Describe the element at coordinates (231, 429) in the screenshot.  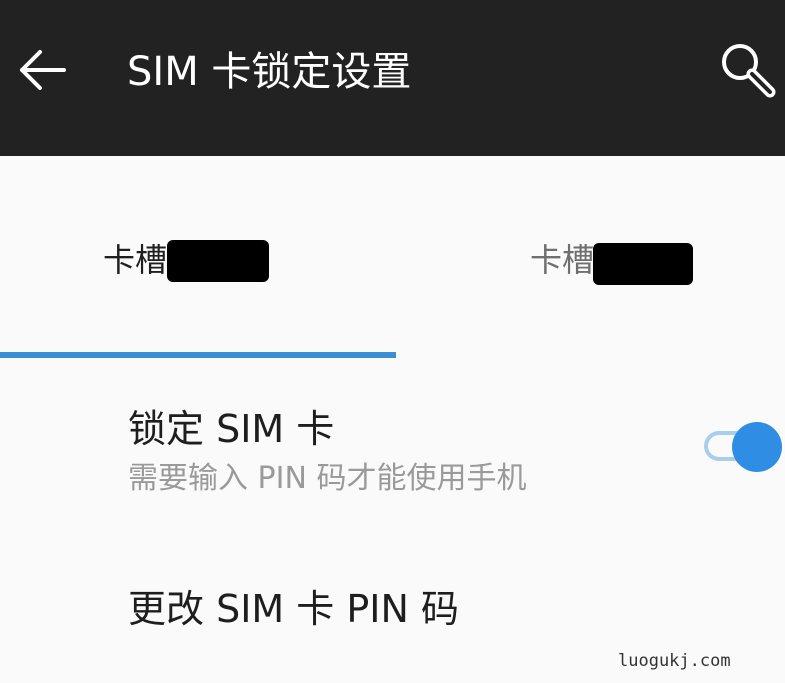
I see `lock-sim-title: 锁定 SIM 卡` at that location.